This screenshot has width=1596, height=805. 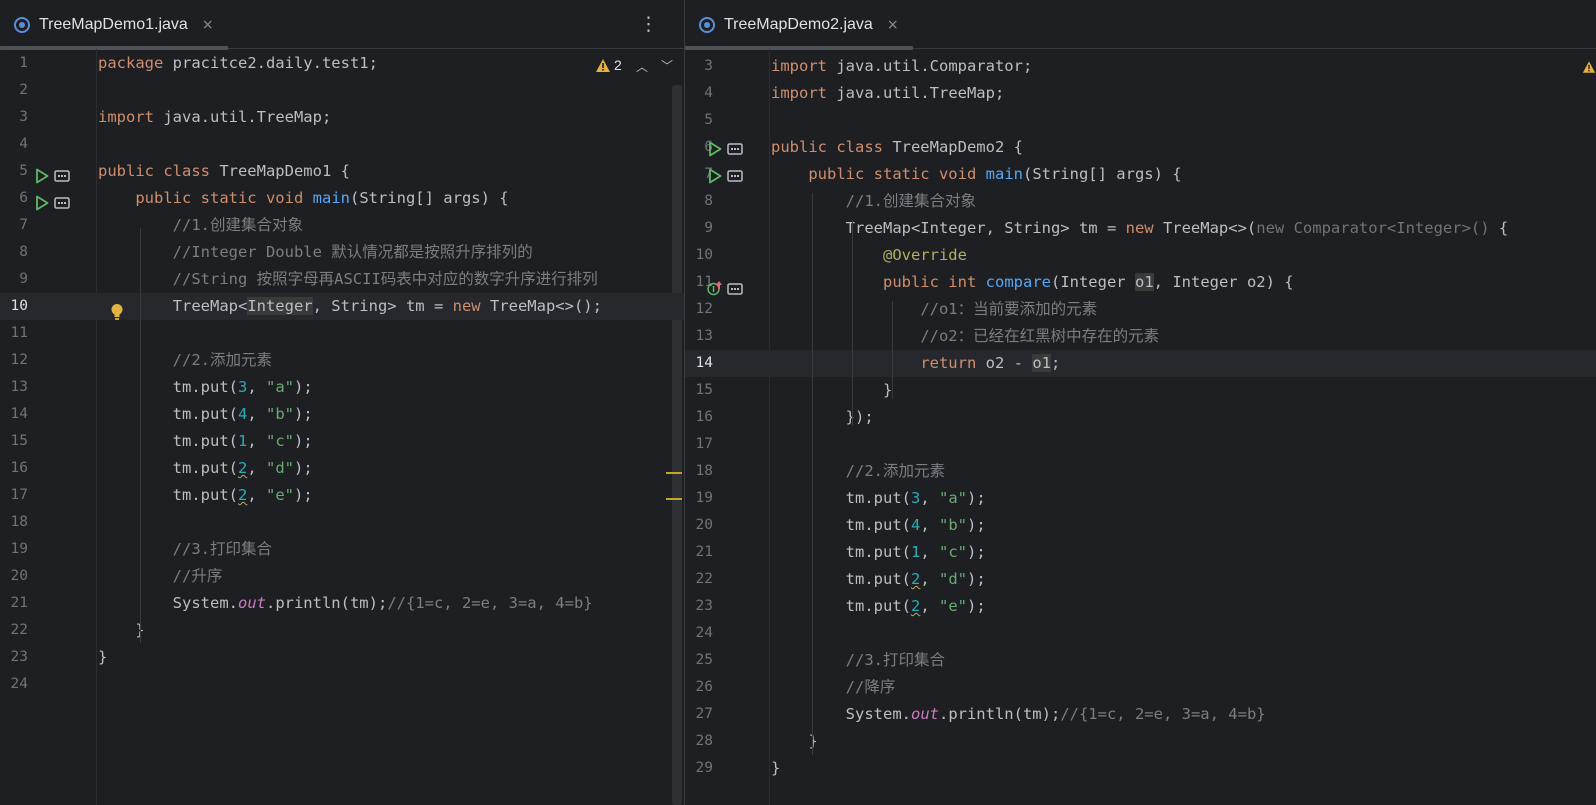 I want to click on line-number: 13, so click(x=699, y=336).